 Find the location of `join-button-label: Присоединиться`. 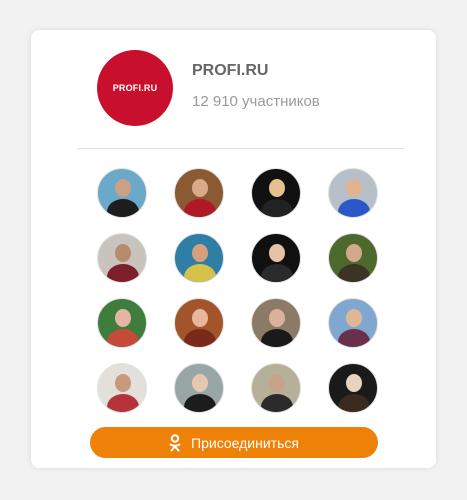

join-button-label: Присоединиться is located at coordinates (245, 442).